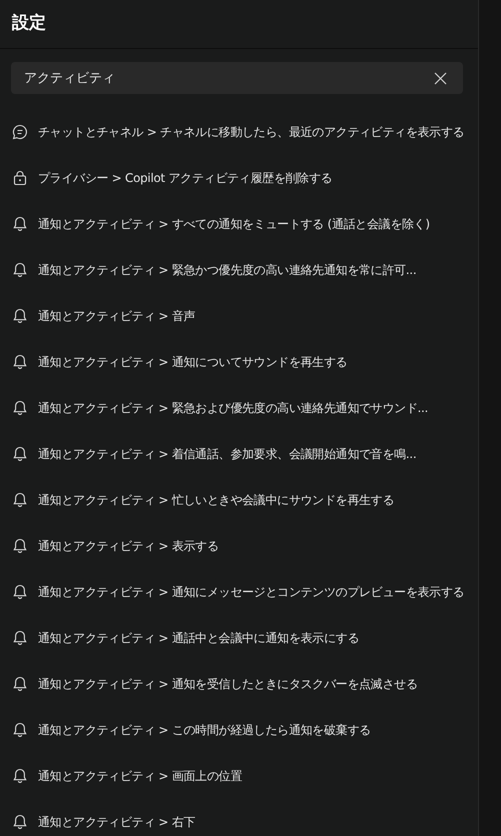 The width and height of the screenshot is (501, 836). Describe the element at coordinates (239, 817) in the screenshot. I see `search-result: 通知とアクティビティ > 右下` at that location.